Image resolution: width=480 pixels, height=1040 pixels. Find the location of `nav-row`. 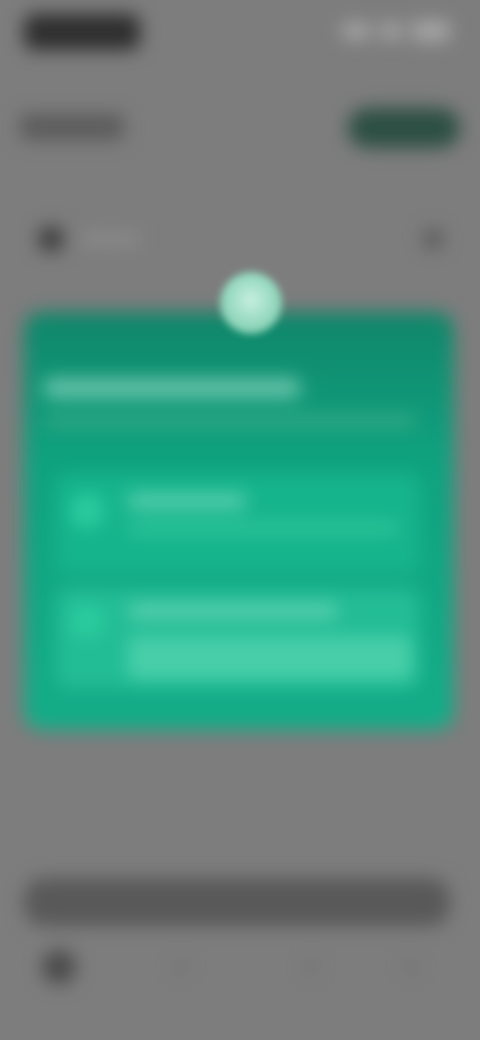

nav-row is located at coordinates (240, 239).